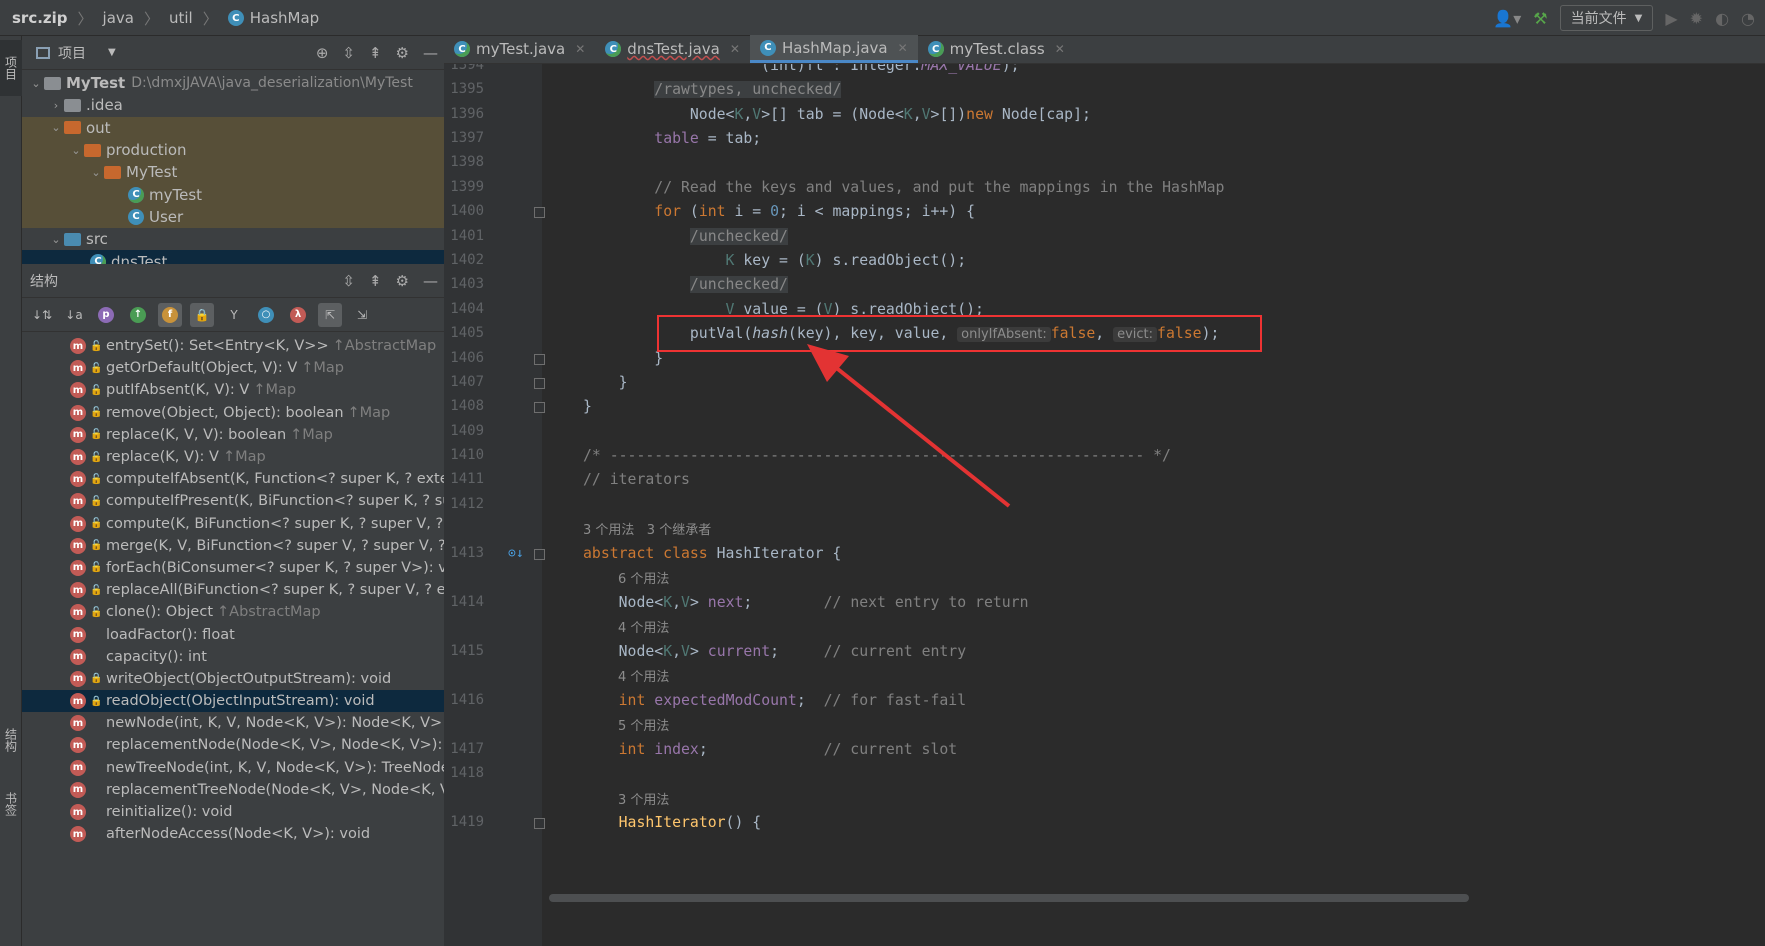  Describe the element at coordinates (74, 315) in the screenshot. I see `sort-alpha-icon: ↓a` at that location.